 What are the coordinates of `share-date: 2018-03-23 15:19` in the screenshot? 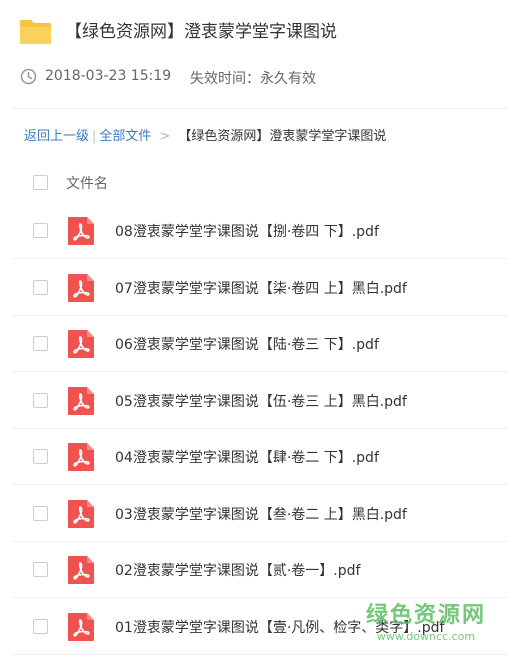 It's located at (108, 76).